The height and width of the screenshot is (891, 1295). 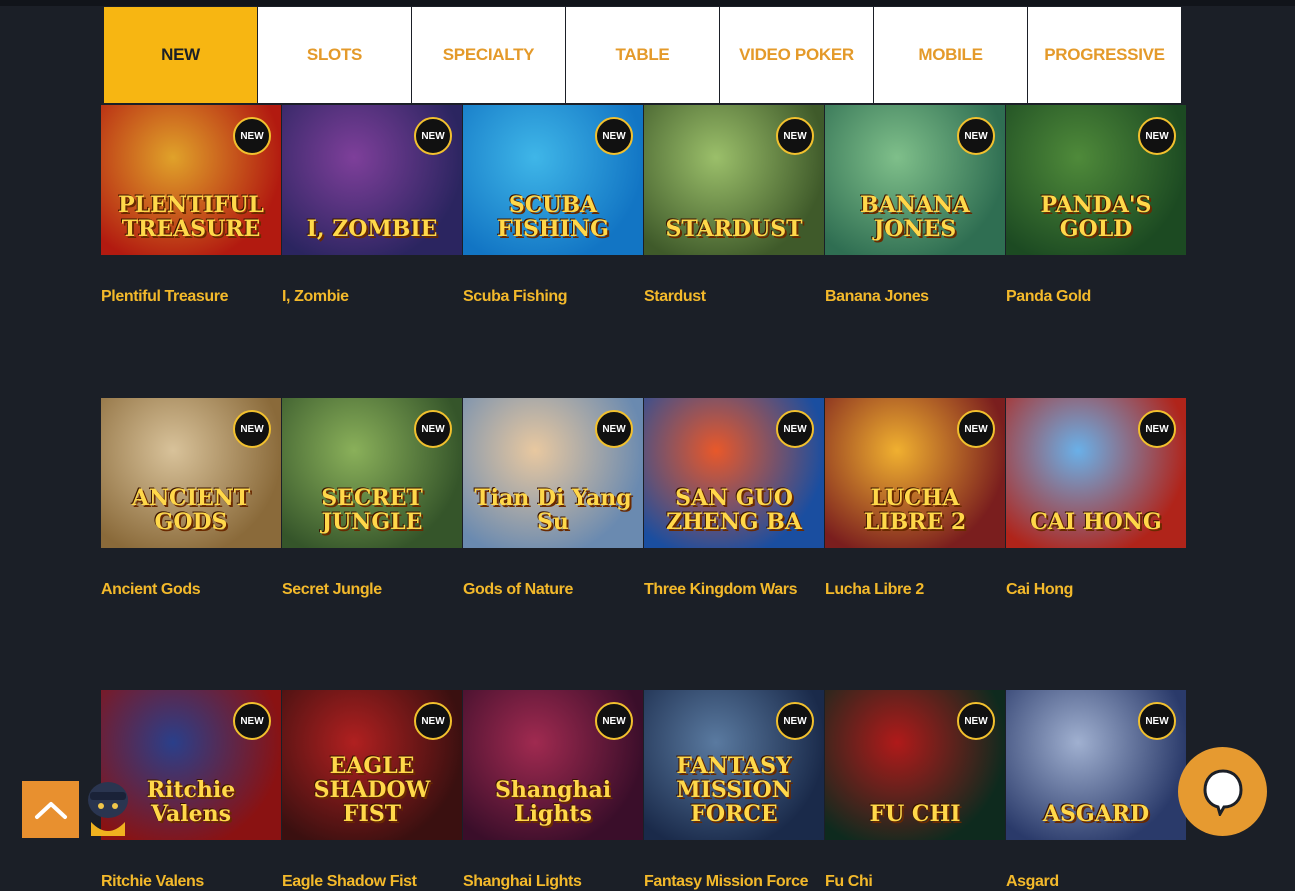 What do you see at coordinates (1096, 473) in the screenshot?
I see `game-thumbnail: CAI HONG NEW` at bounding box center [1096, 473].